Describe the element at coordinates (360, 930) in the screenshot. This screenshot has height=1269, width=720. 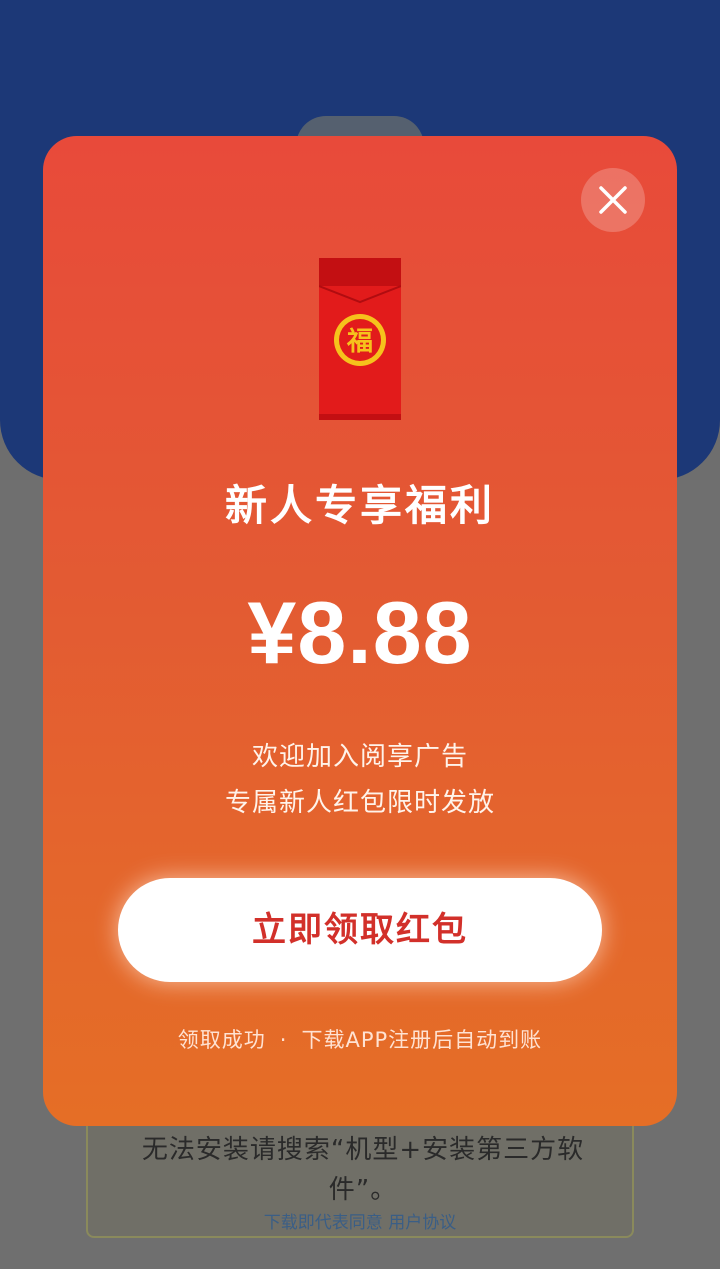
I see `claim-red-packet-button: 立即领取红包` at that location.